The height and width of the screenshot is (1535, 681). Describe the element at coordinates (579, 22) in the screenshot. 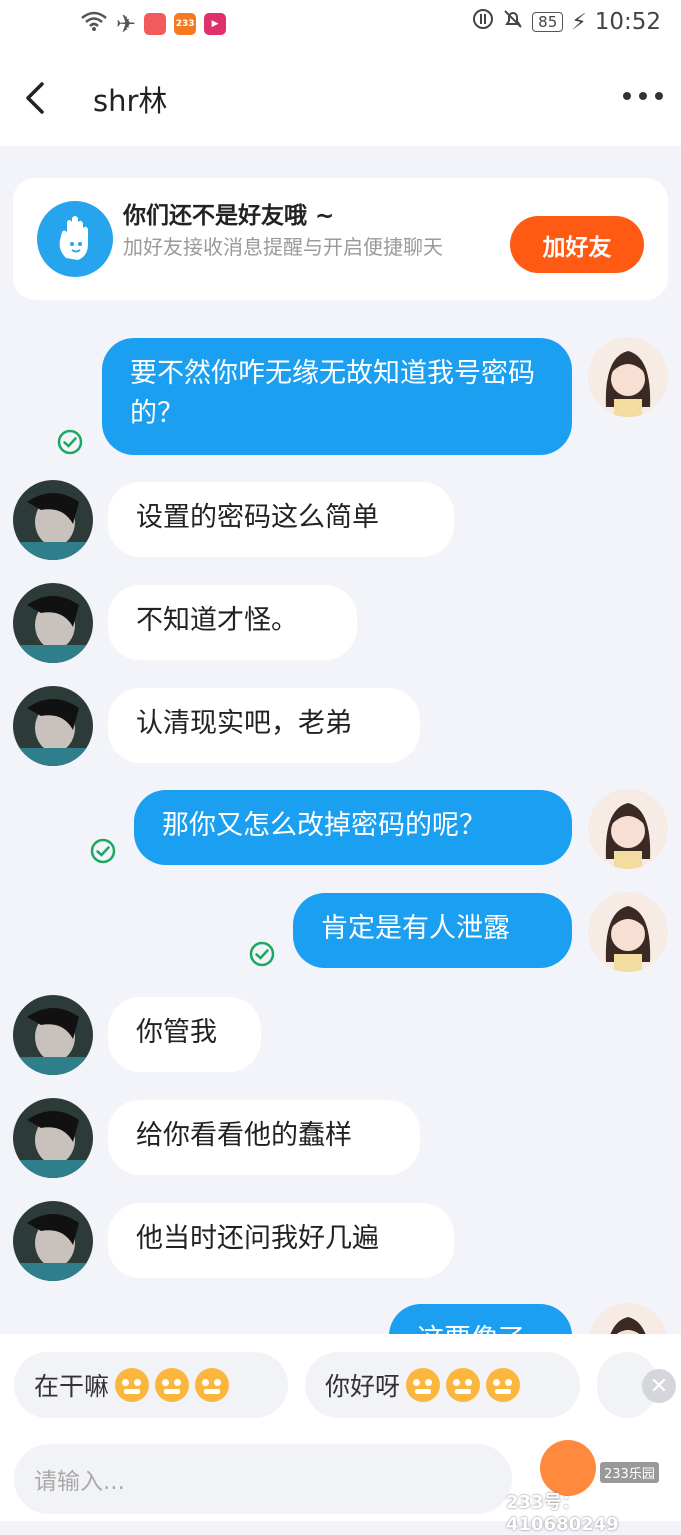

I see `charging-icon: ⚡` at that location.